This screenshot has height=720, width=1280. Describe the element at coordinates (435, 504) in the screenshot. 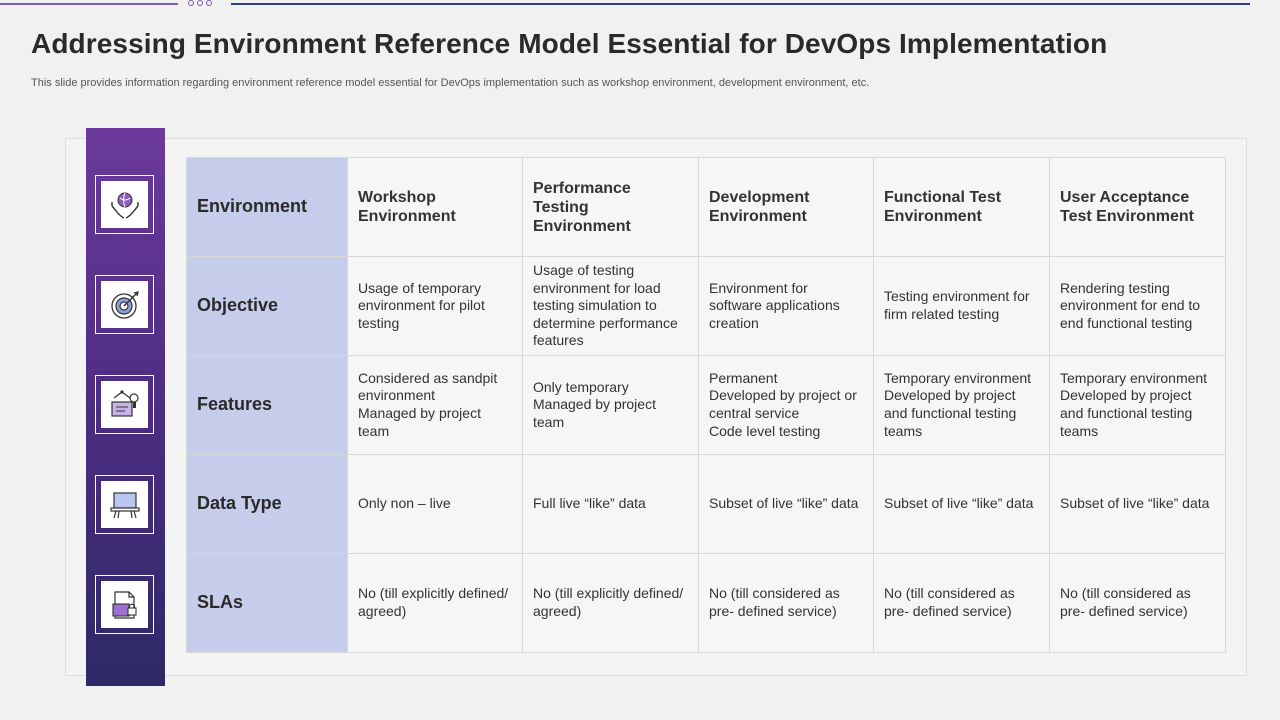

I see `table-cell: Only non – live` at that location.